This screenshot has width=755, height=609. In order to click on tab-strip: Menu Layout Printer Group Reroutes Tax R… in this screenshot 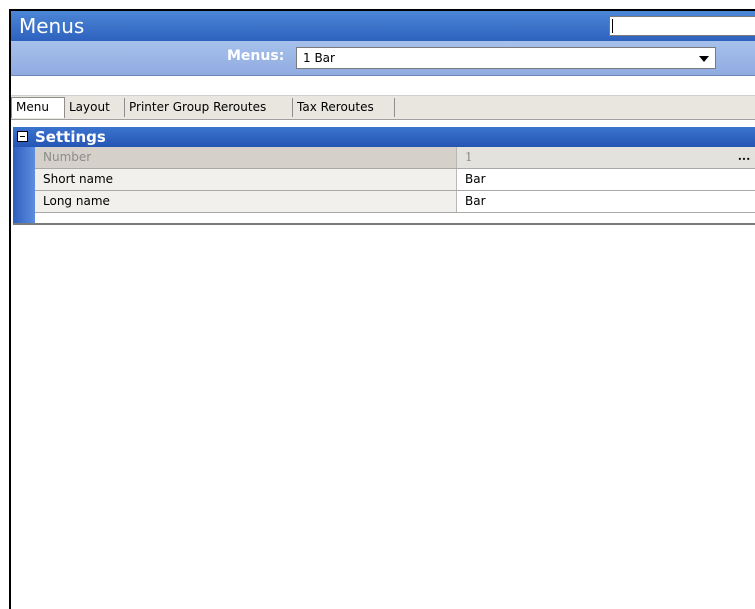, I will do `click(383, 107)`.